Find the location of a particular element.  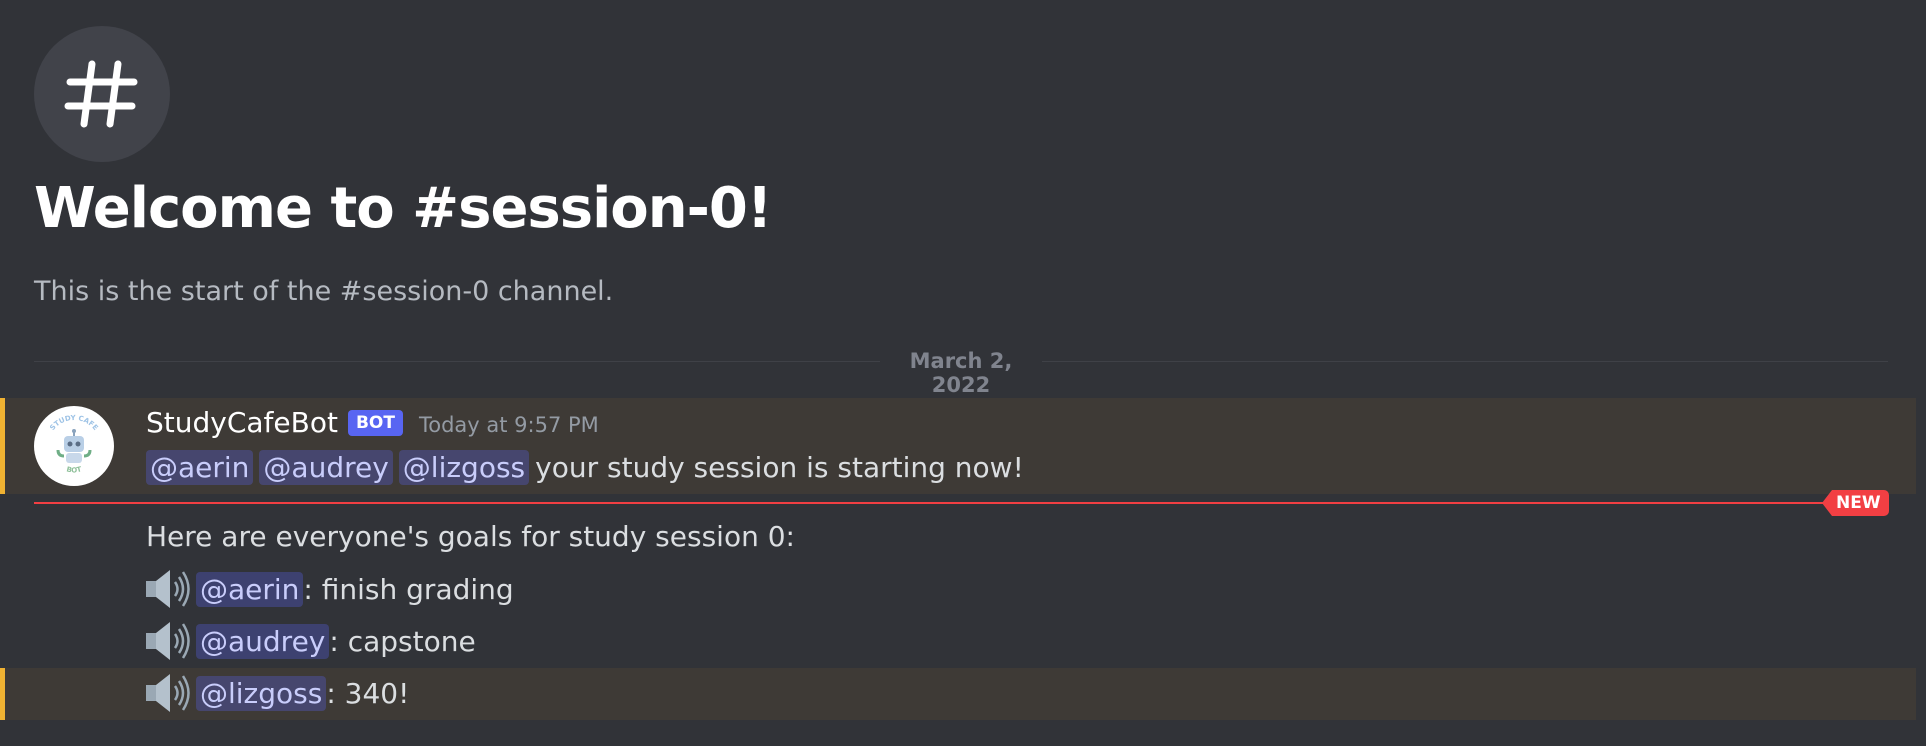

goal-line: @lizgoss : 340! is located at coordinates (277, 693).